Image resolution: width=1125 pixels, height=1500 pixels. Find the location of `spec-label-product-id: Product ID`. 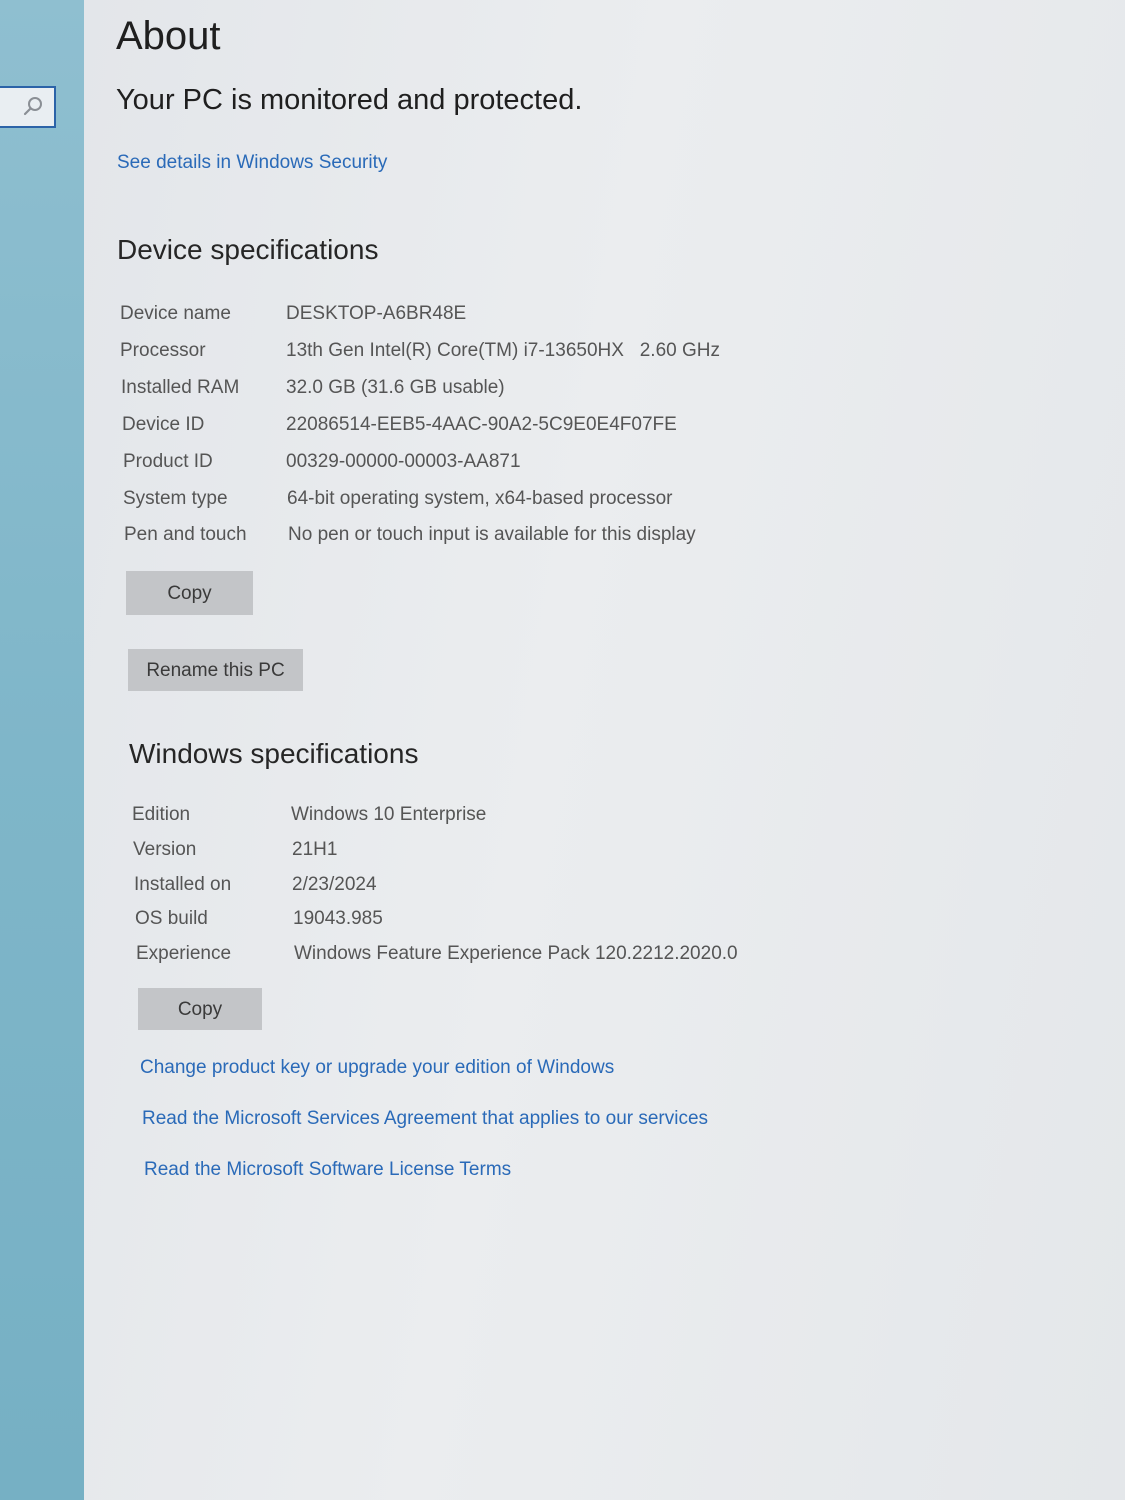

spec-label-product-id: Product ID is located at coordinates (168, 461).